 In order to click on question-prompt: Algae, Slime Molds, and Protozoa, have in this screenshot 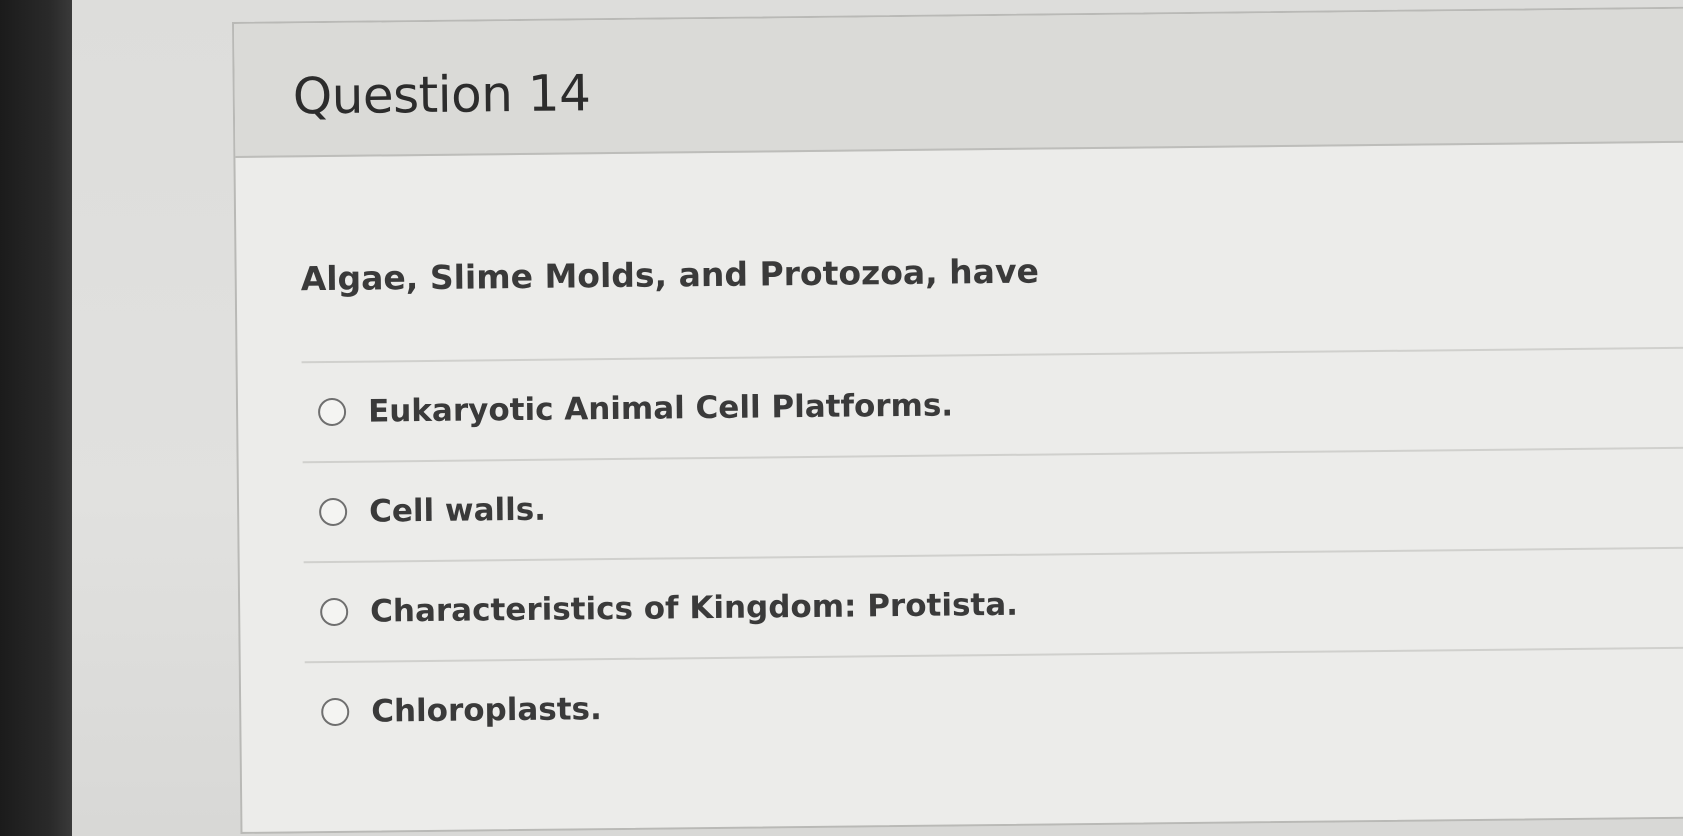, I will do `click(670, 275)`.